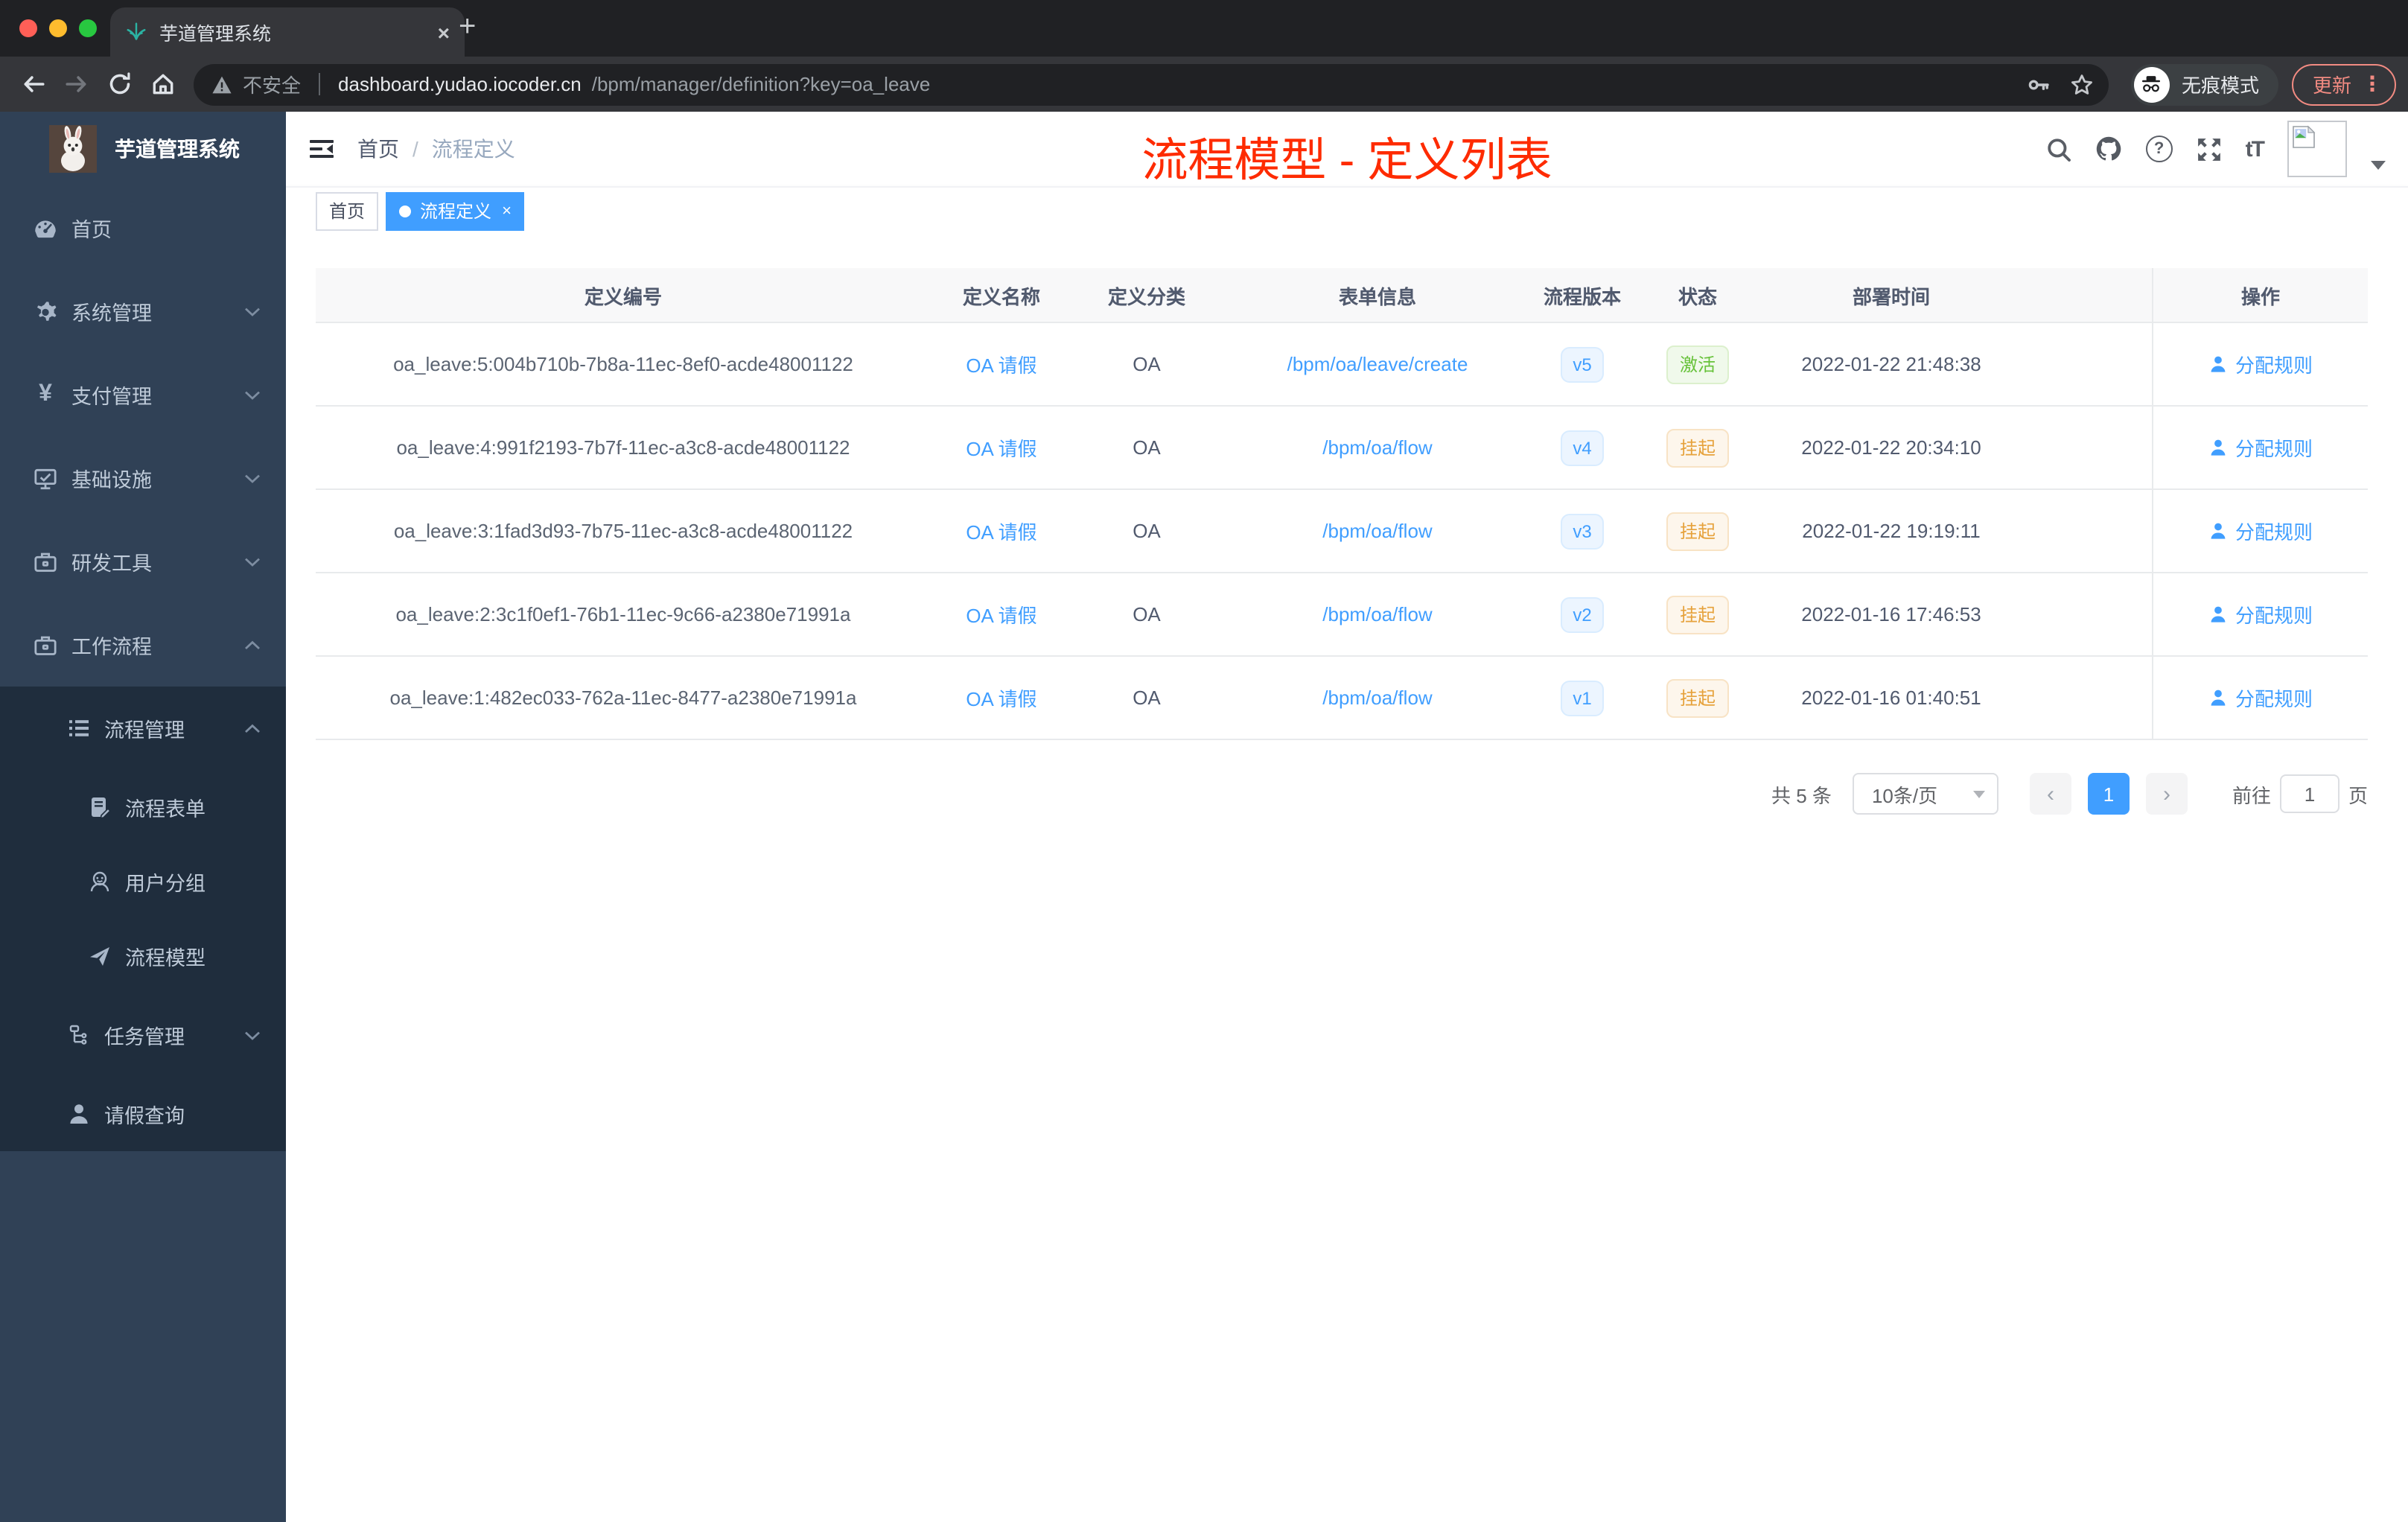 This screenshot has width=2408, height=1522. I want to click on monitor-icon, so click(45, 478).